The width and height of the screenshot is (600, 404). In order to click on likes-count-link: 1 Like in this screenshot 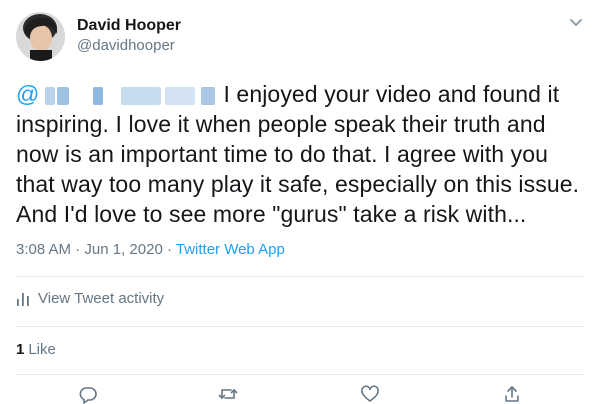, I will do `click(36, 350)`.